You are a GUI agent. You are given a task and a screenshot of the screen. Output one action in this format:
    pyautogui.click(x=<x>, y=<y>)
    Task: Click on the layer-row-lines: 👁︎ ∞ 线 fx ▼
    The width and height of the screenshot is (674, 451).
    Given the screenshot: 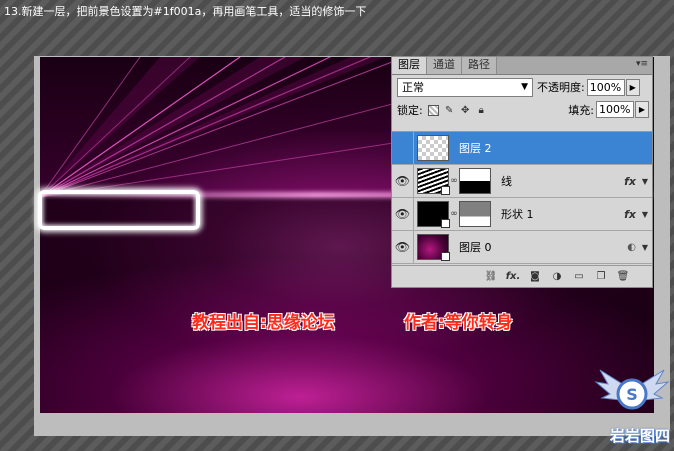 What is the action you would take?
    pyautogui.click(x=522, y=181)
    